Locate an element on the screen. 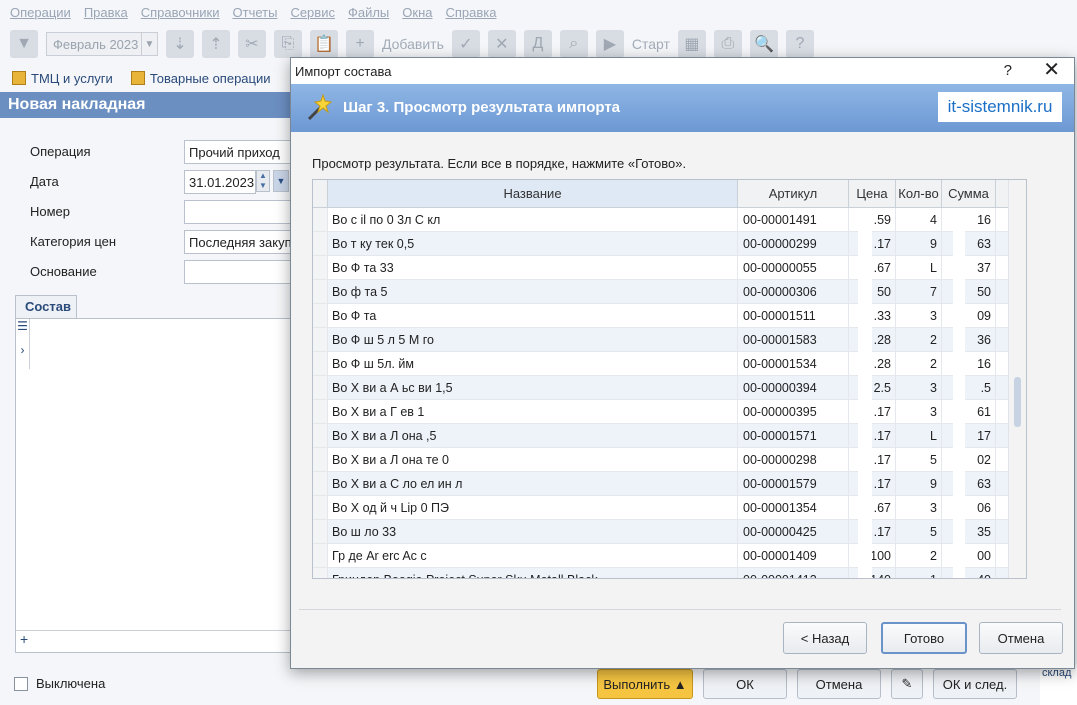  tab-goods-services: ТМЦ и услуги is located at coordinates (62, 78).